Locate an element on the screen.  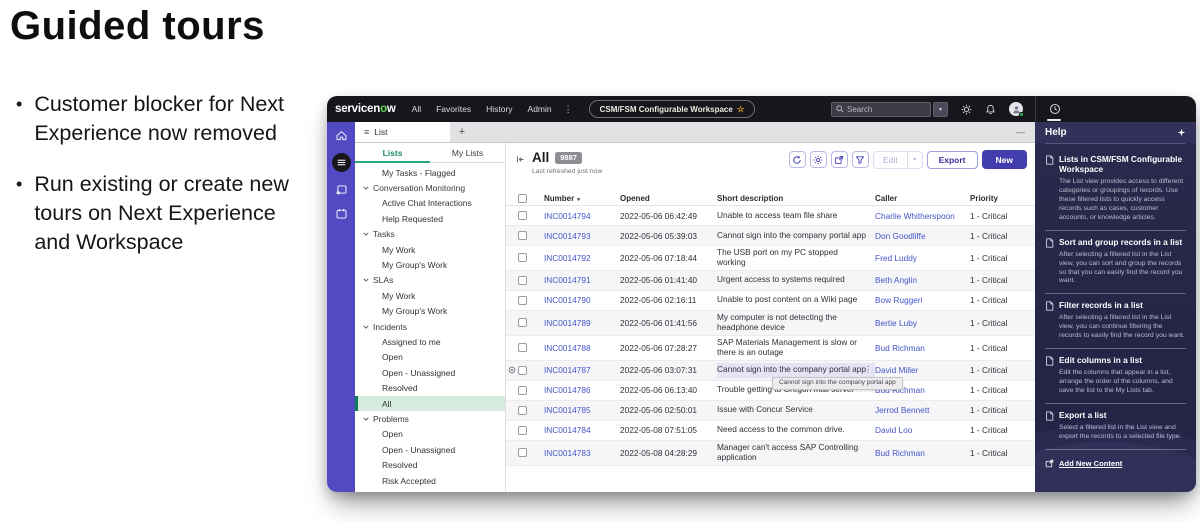
caller-link: Don Goodliffe is located at coordinates (922, 236).